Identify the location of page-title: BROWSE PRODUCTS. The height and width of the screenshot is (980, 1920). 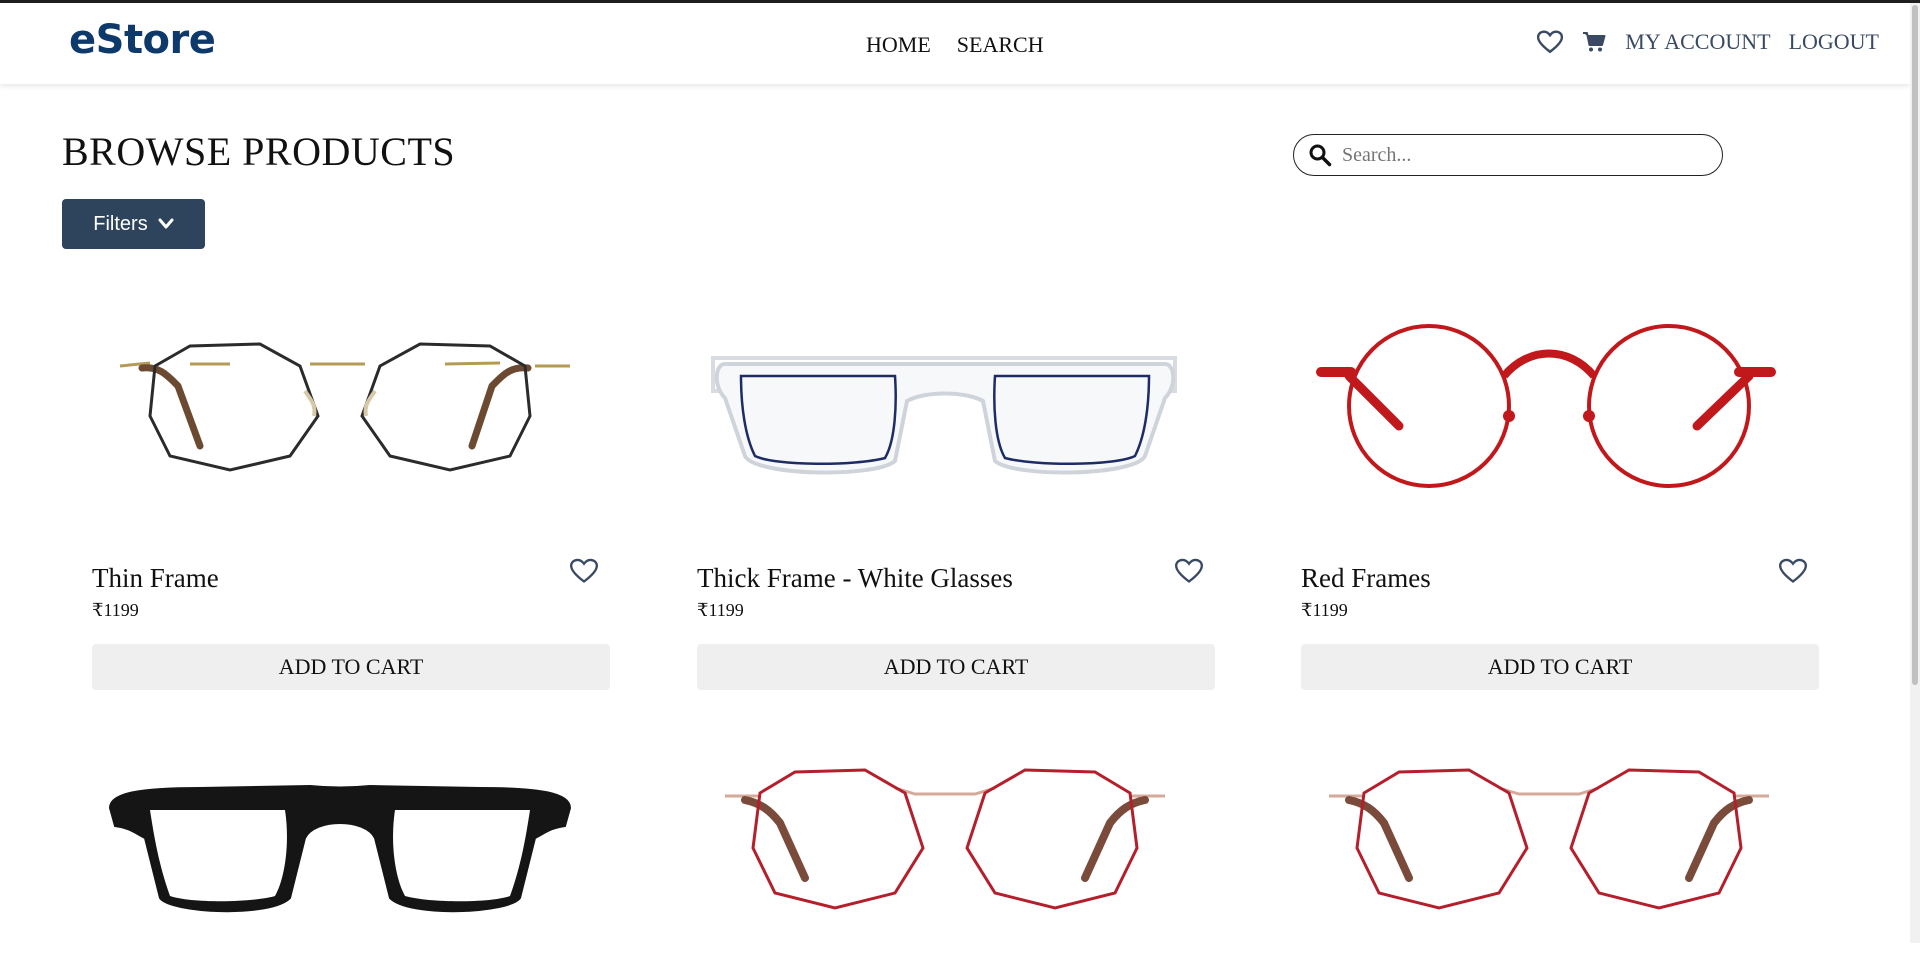
(259, 151).